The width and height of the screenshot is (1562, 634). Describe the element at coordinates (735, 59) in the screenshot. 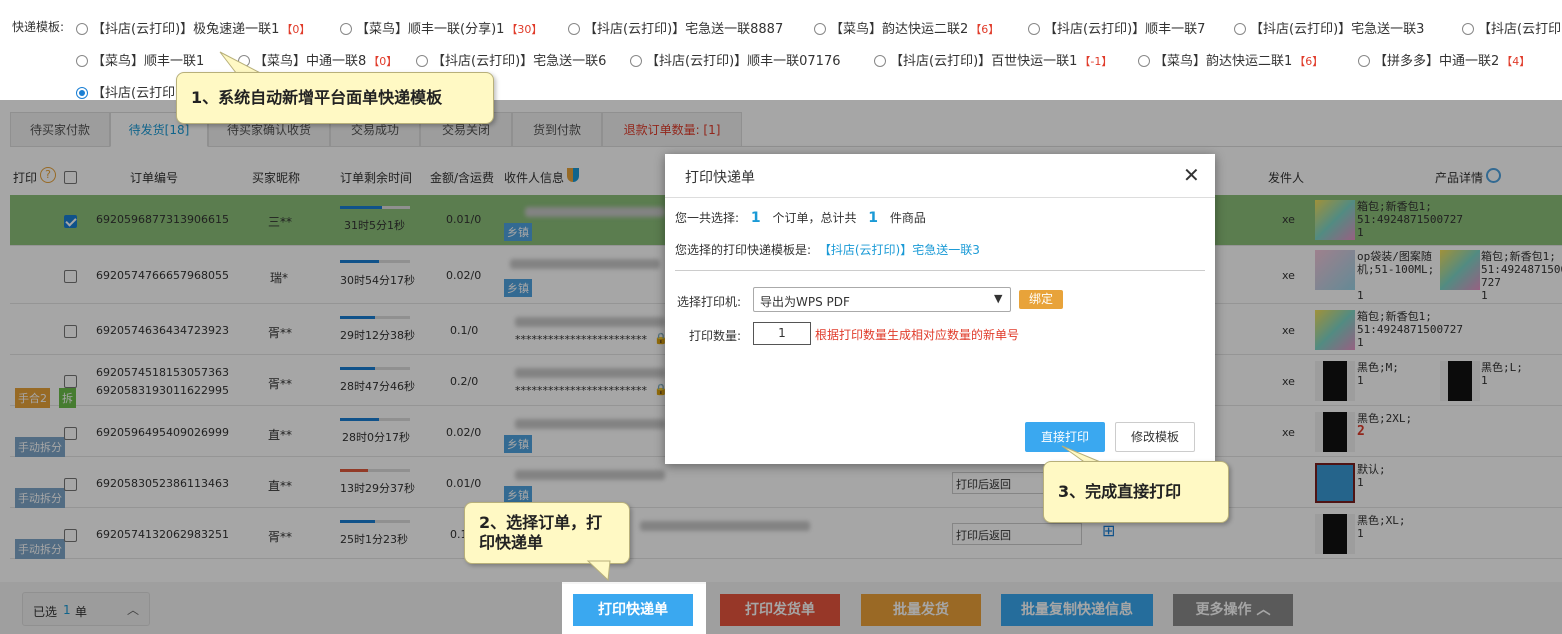

I see `template-option: 【抖店(云打印)】顺丰一联07176` at that location.